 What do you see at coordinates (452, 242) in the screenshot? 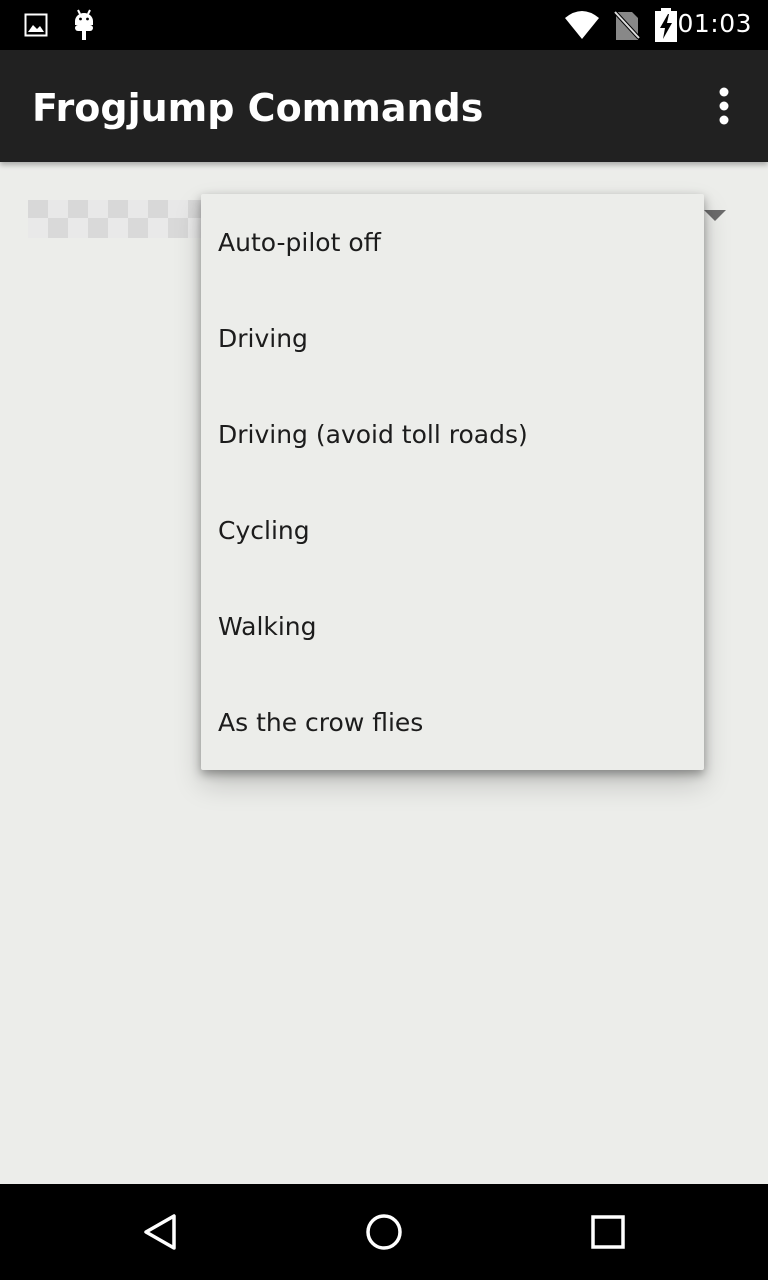
I see `dropdown-option-auto-pilot-off: Auto-pilot off` at bounding box center [452, 242].